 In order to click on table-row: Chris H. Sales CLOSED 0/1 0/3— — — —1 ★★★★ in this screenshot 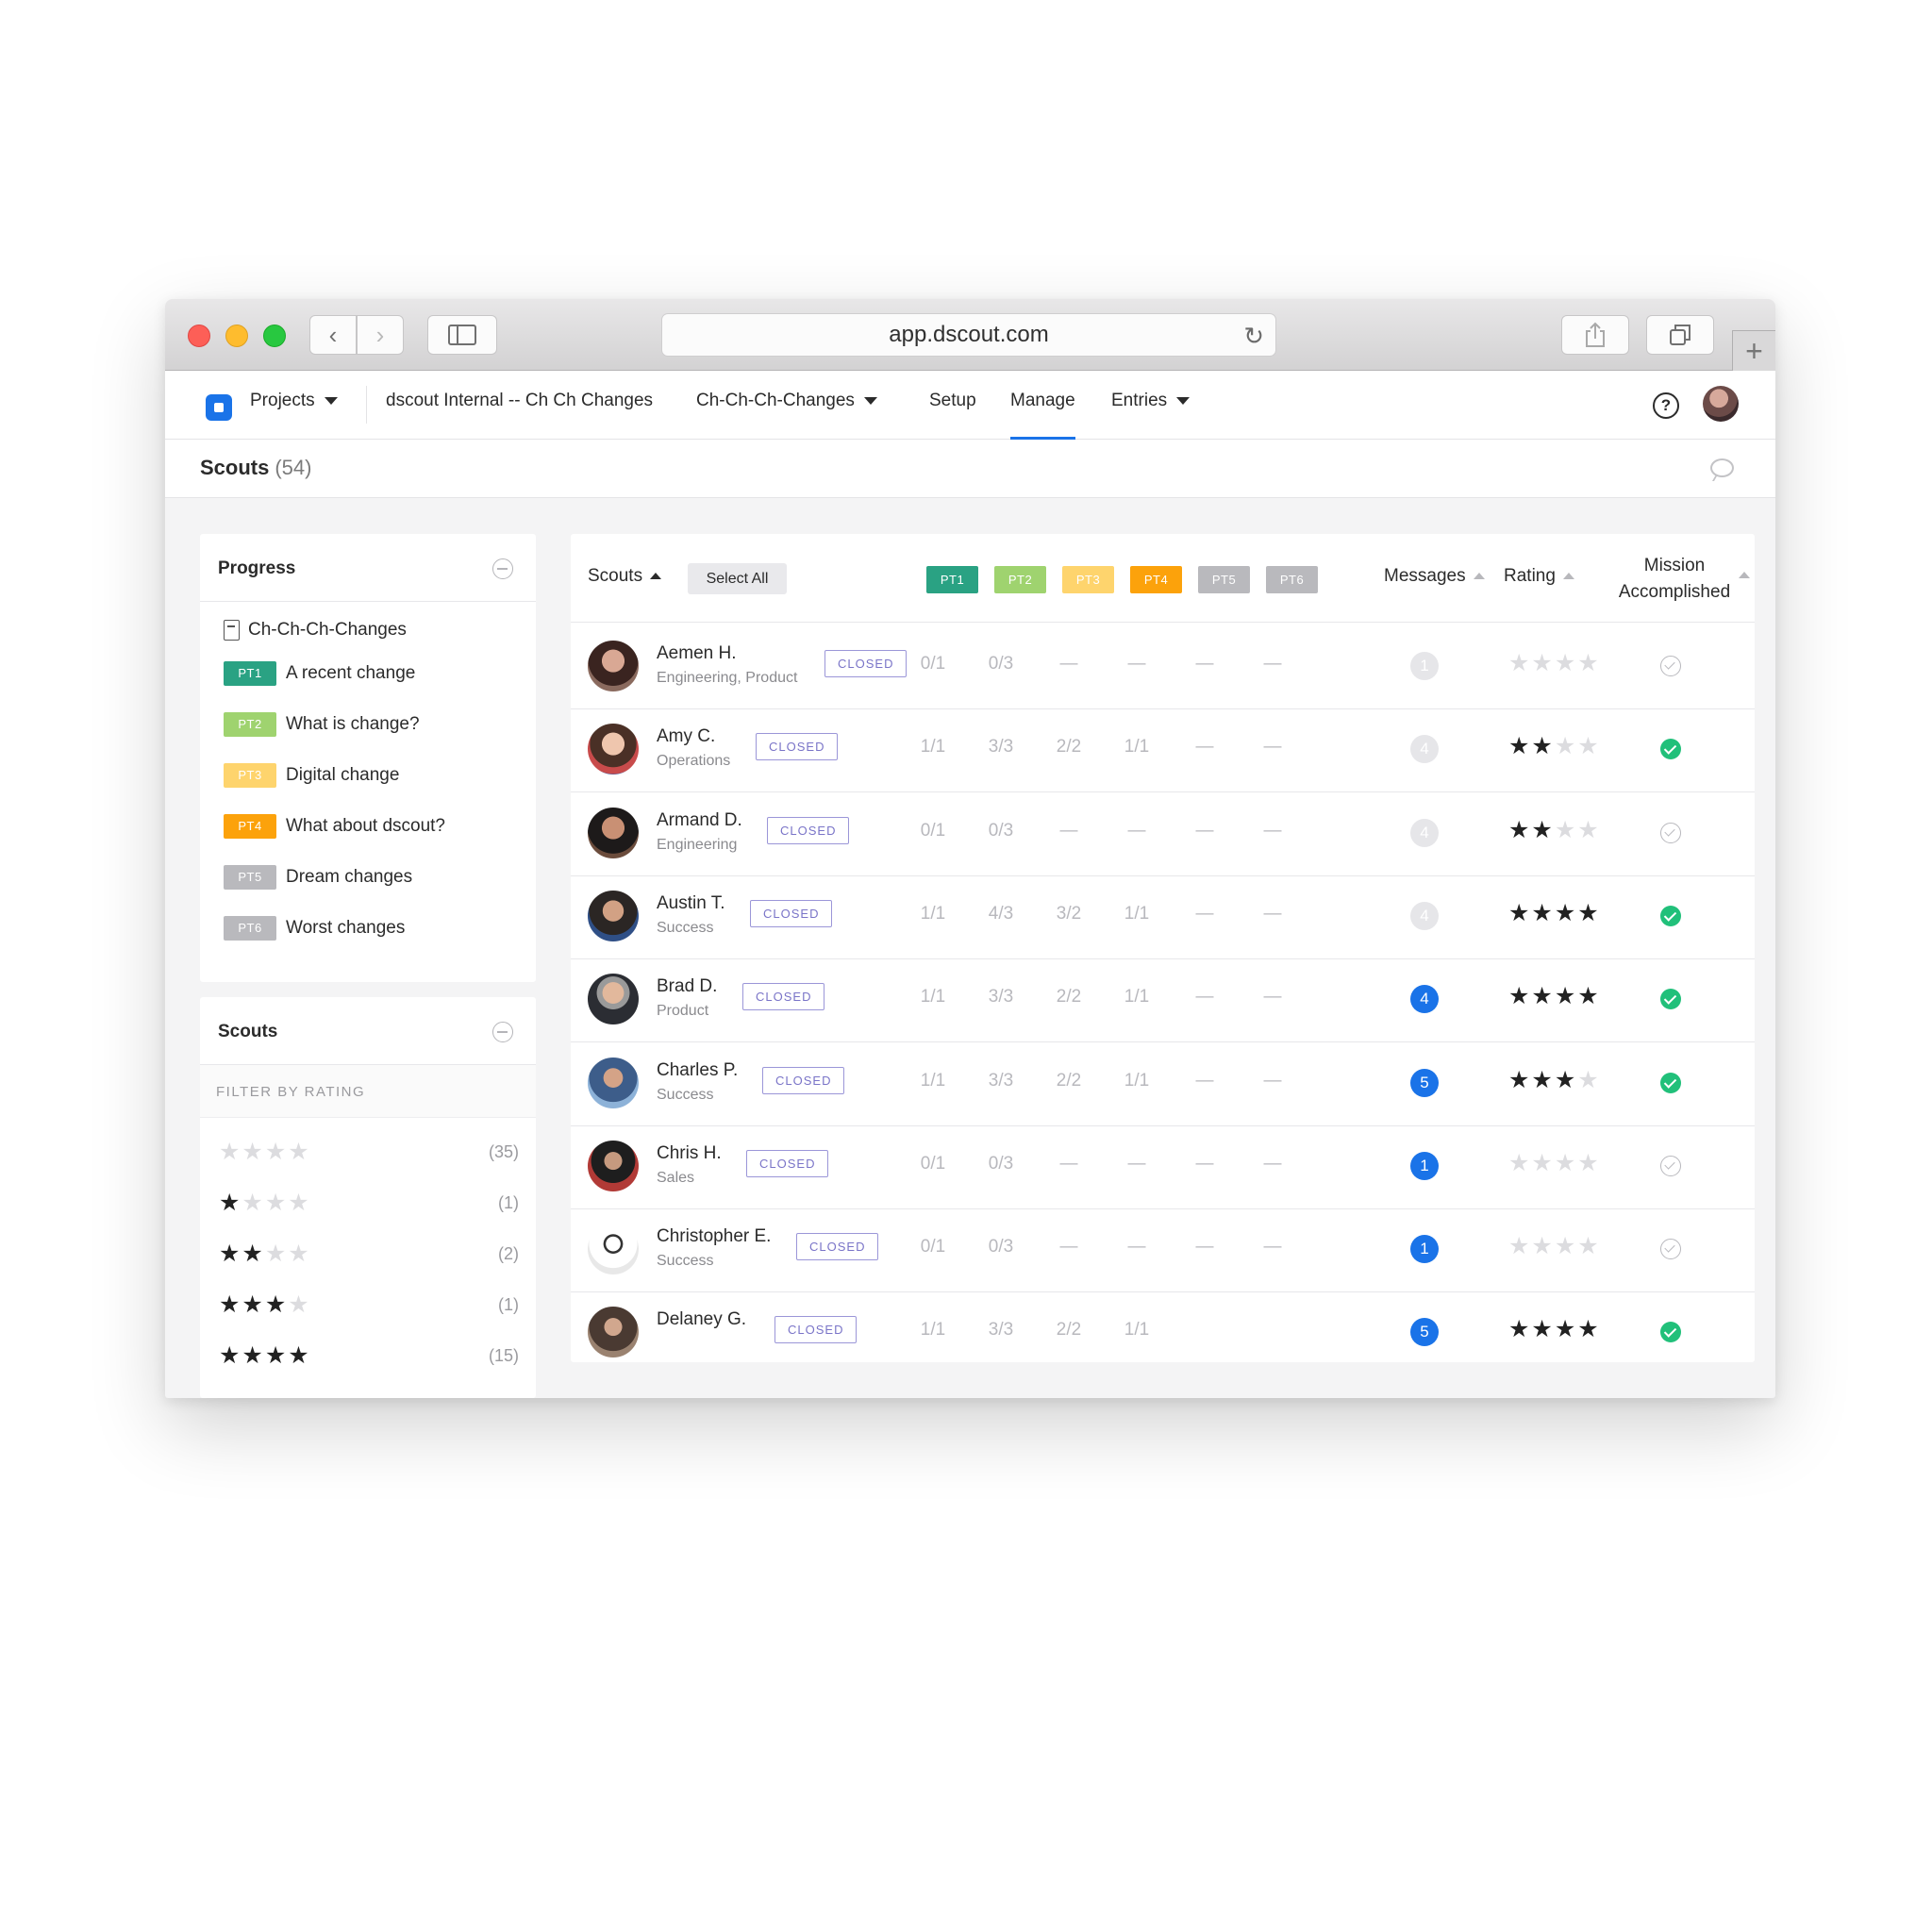, I will do `click(1163, 1166)`.